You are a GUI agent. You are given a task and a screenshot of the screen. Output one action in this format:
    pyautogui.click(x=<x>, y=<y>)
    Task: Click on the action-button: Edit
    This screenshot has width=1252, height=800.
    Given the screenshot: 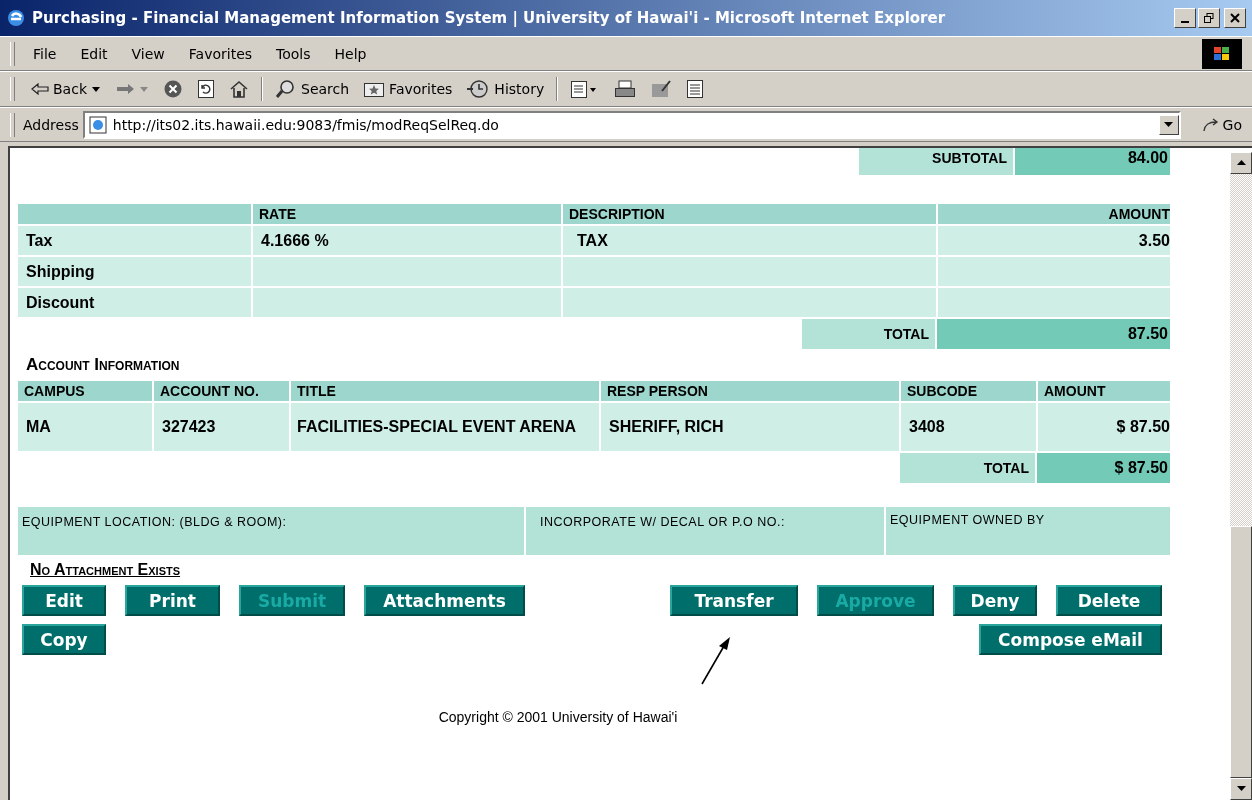 What is the action you would take?
    pyautogui.click(x=64, y=600)
    